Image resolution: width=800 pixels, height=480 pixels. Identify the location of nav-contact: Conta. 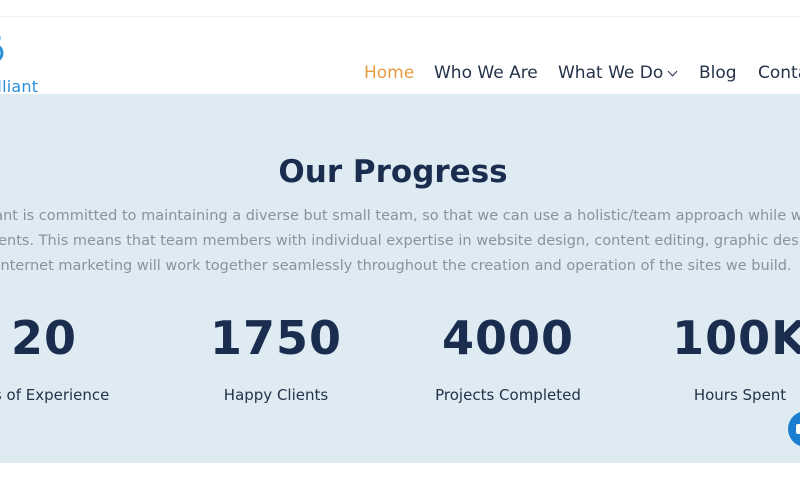
(779, 73).